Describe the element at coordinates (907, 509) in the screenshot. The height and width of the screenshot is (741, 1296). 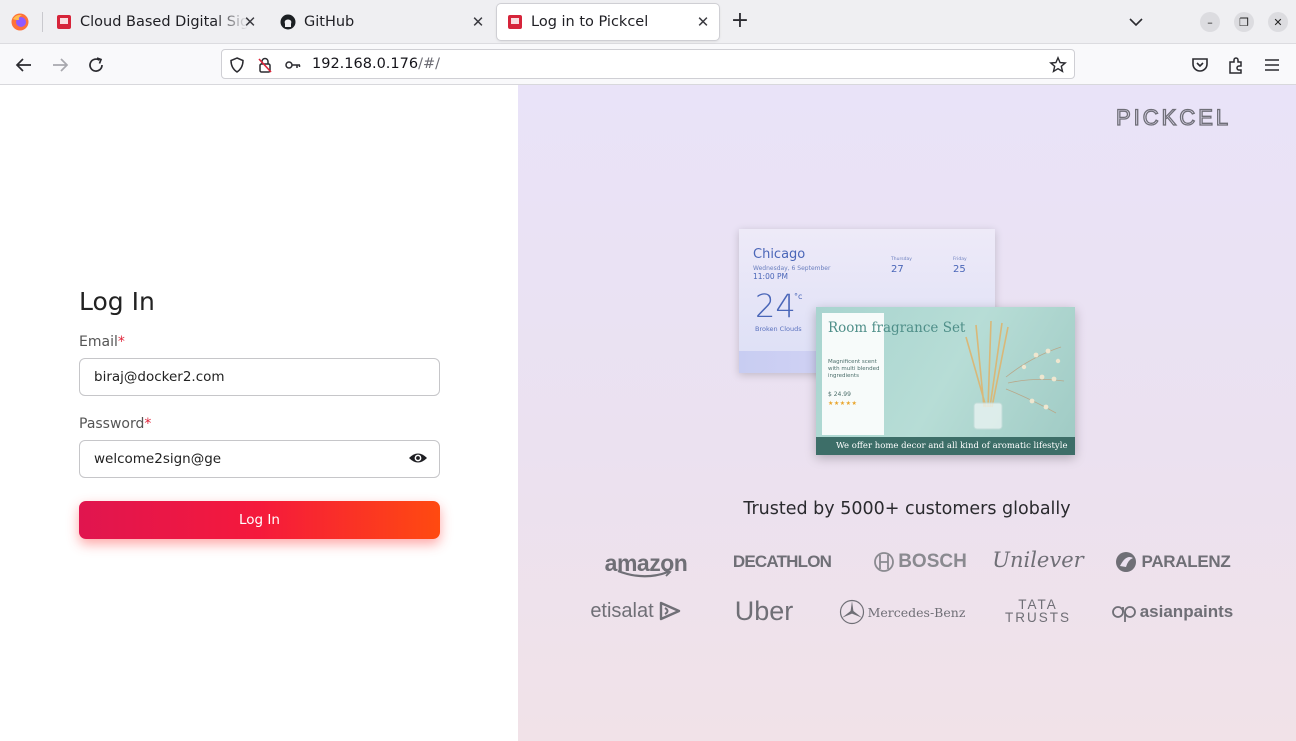
I see `trusted-tagline: Trusted by 5000+ customers globally` at that location.